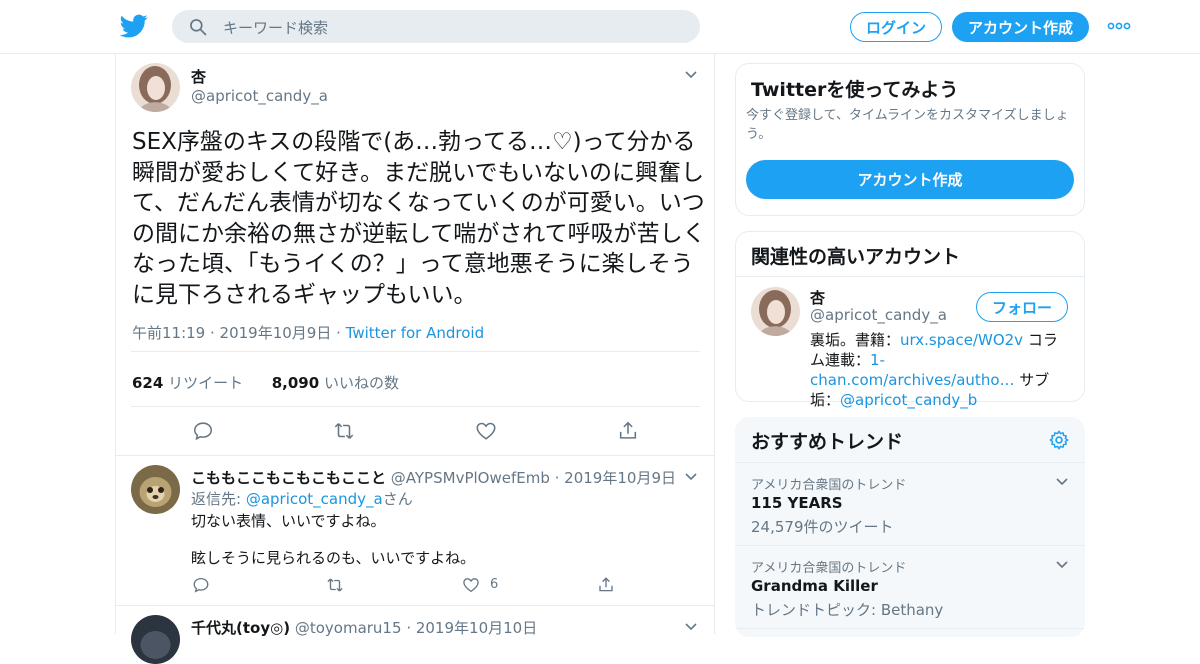  What do you see at coordinates (206, 383) in the screenshot?
I see `retweet-label: リツイート` at bounding box center [206, 383].